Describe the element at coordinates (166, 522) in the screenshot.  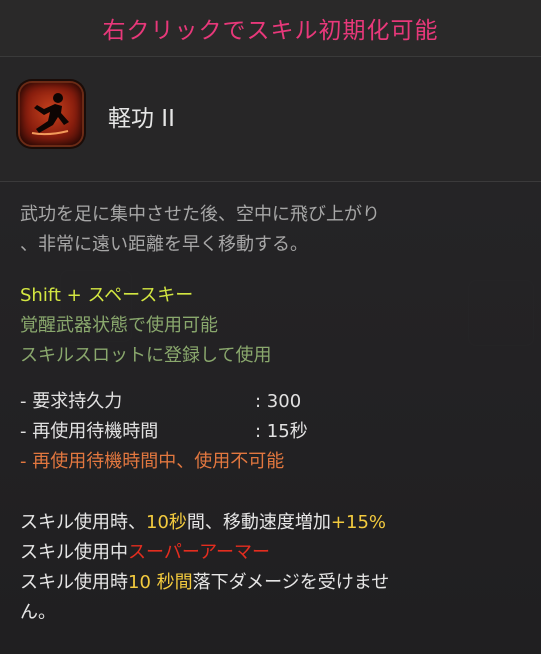
I see `effect-duration: 10秒` at that location.